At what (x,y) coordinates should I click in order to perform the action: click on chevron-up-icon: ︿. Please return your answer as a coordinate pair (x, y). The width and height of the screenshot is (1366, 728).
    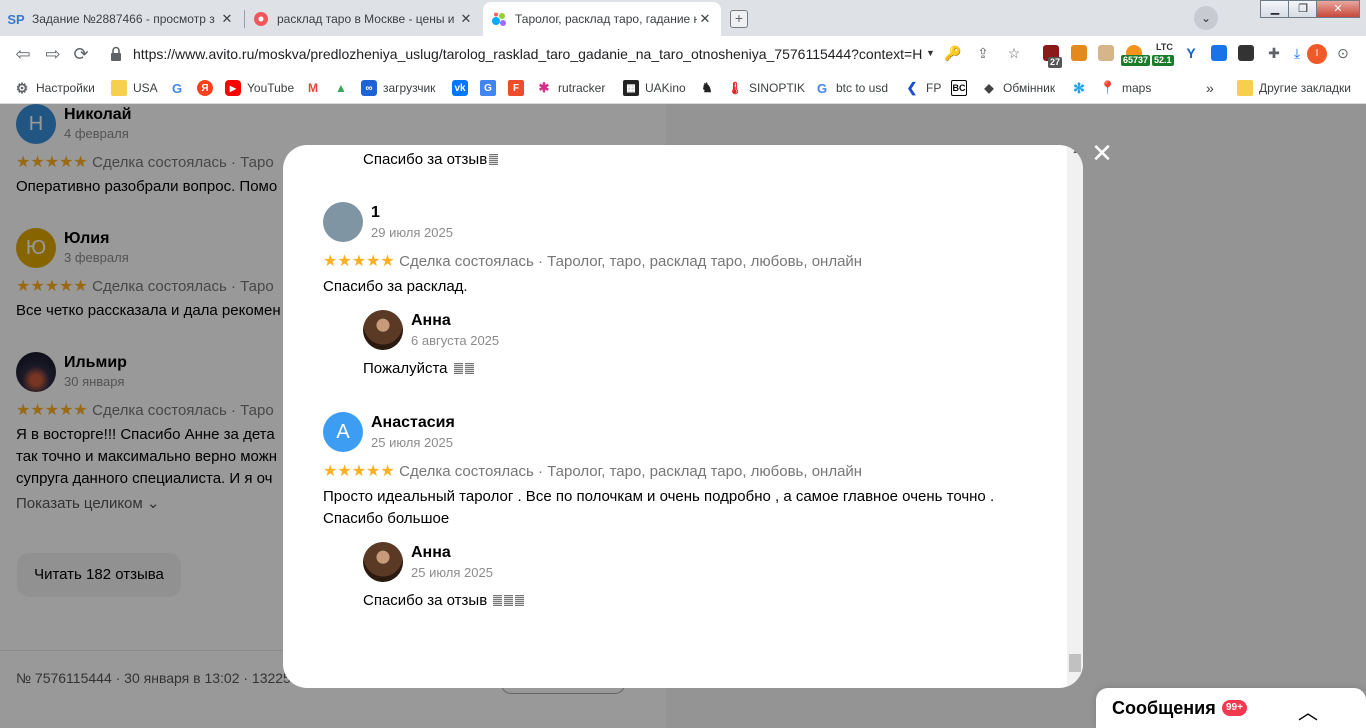
    Looking at the image, I should click on (1308, 710).